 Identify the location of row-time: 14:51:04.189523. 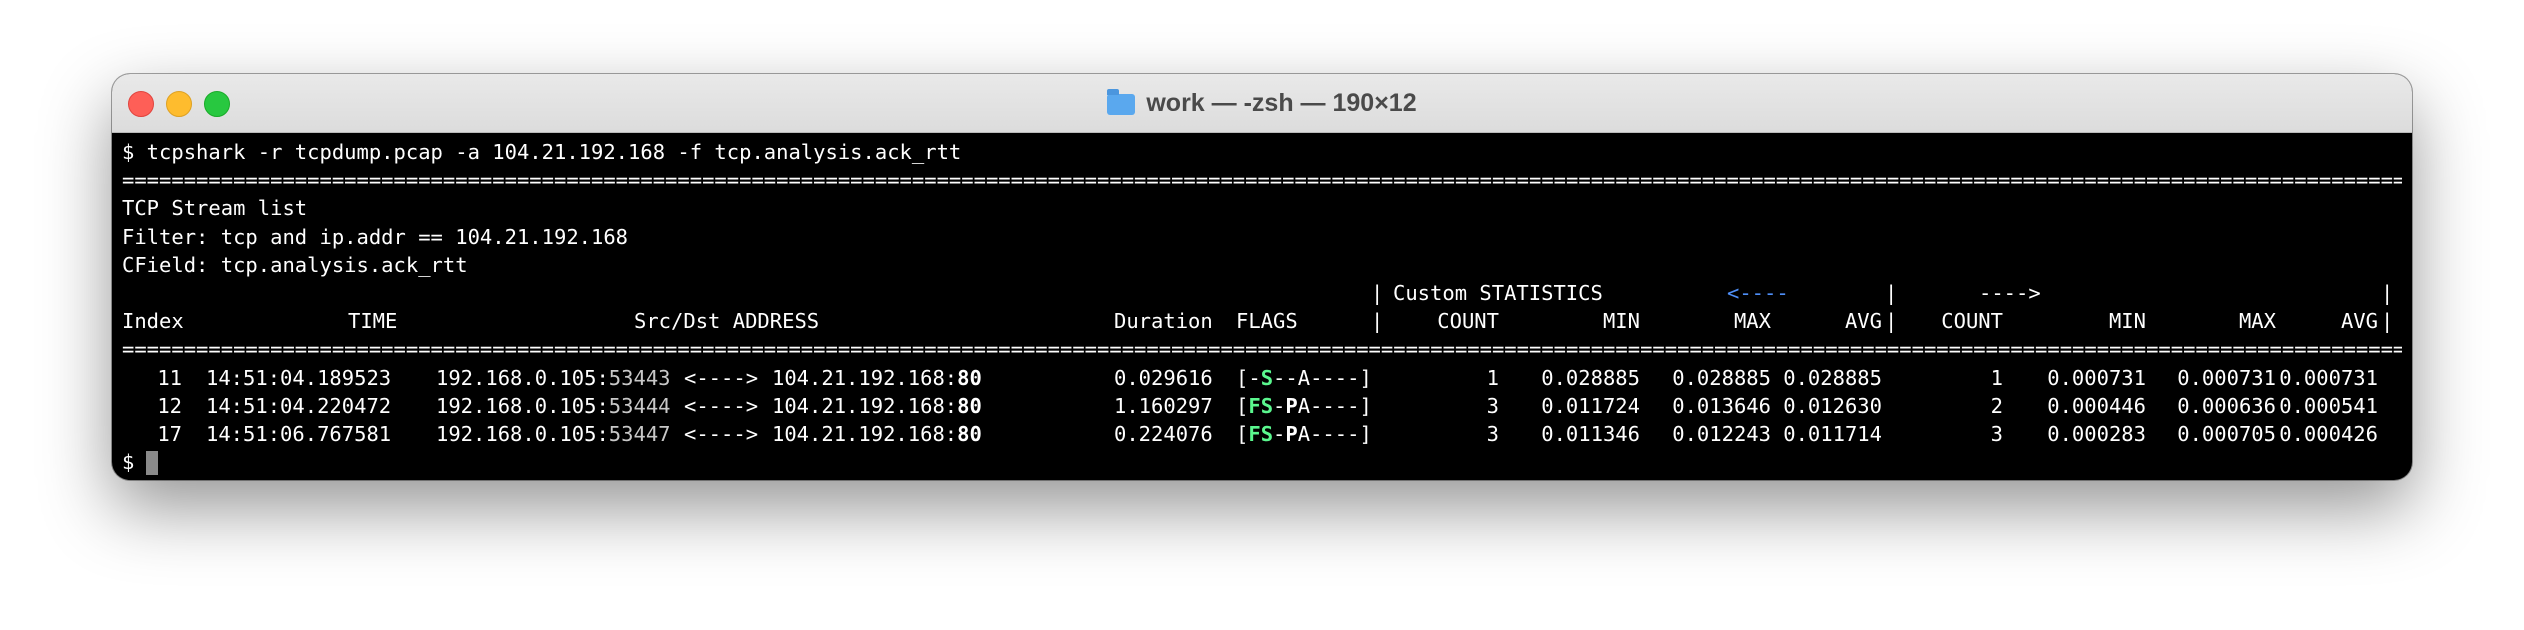
(299, 377).